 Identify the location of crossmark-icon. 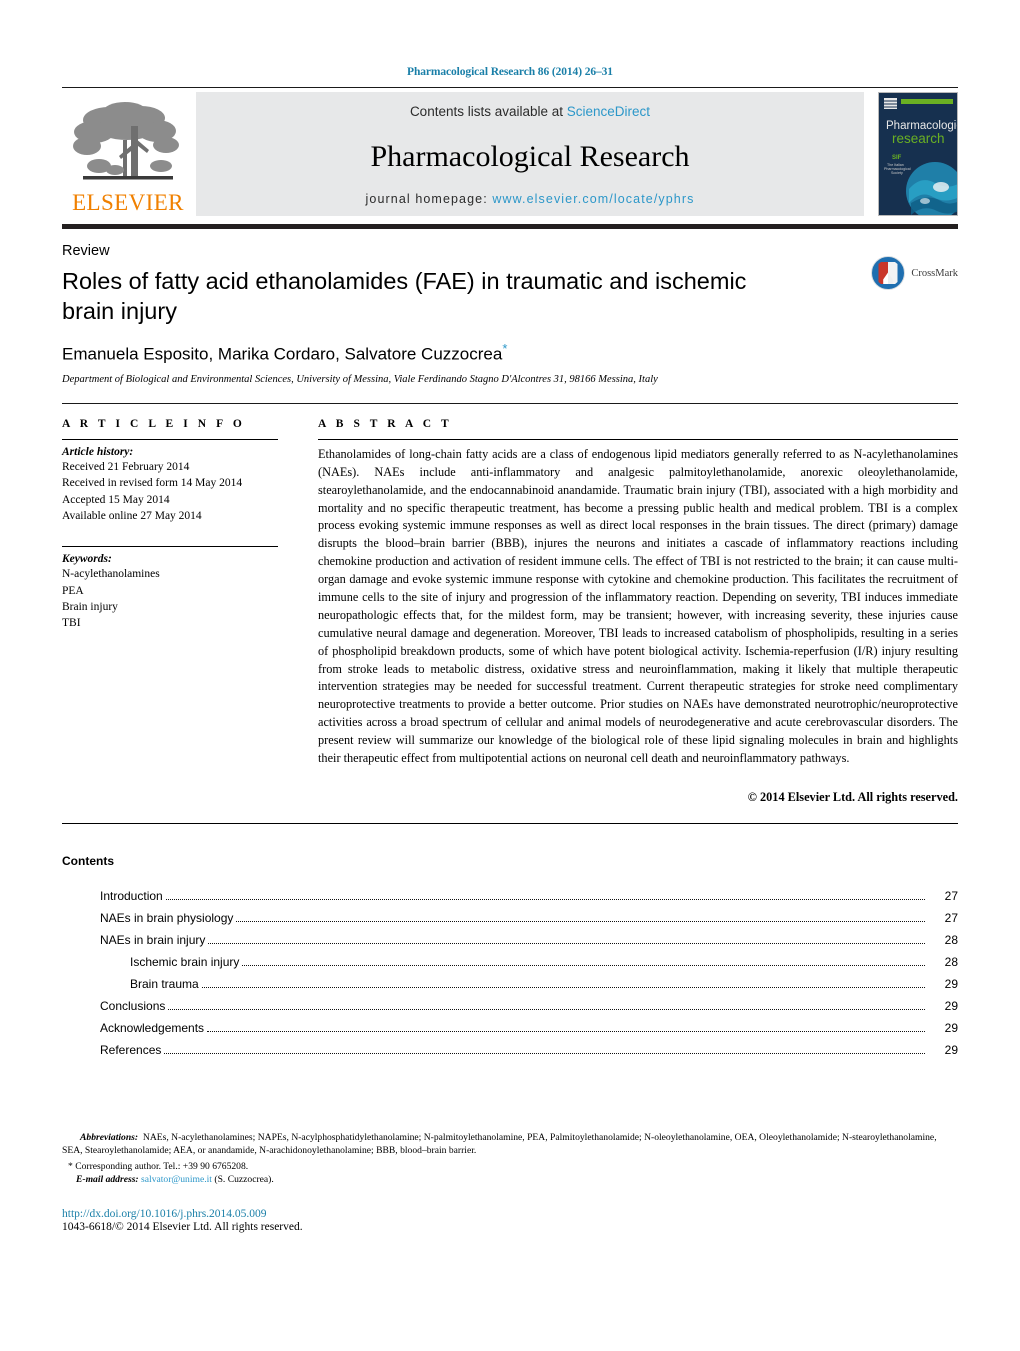
(888, 273).